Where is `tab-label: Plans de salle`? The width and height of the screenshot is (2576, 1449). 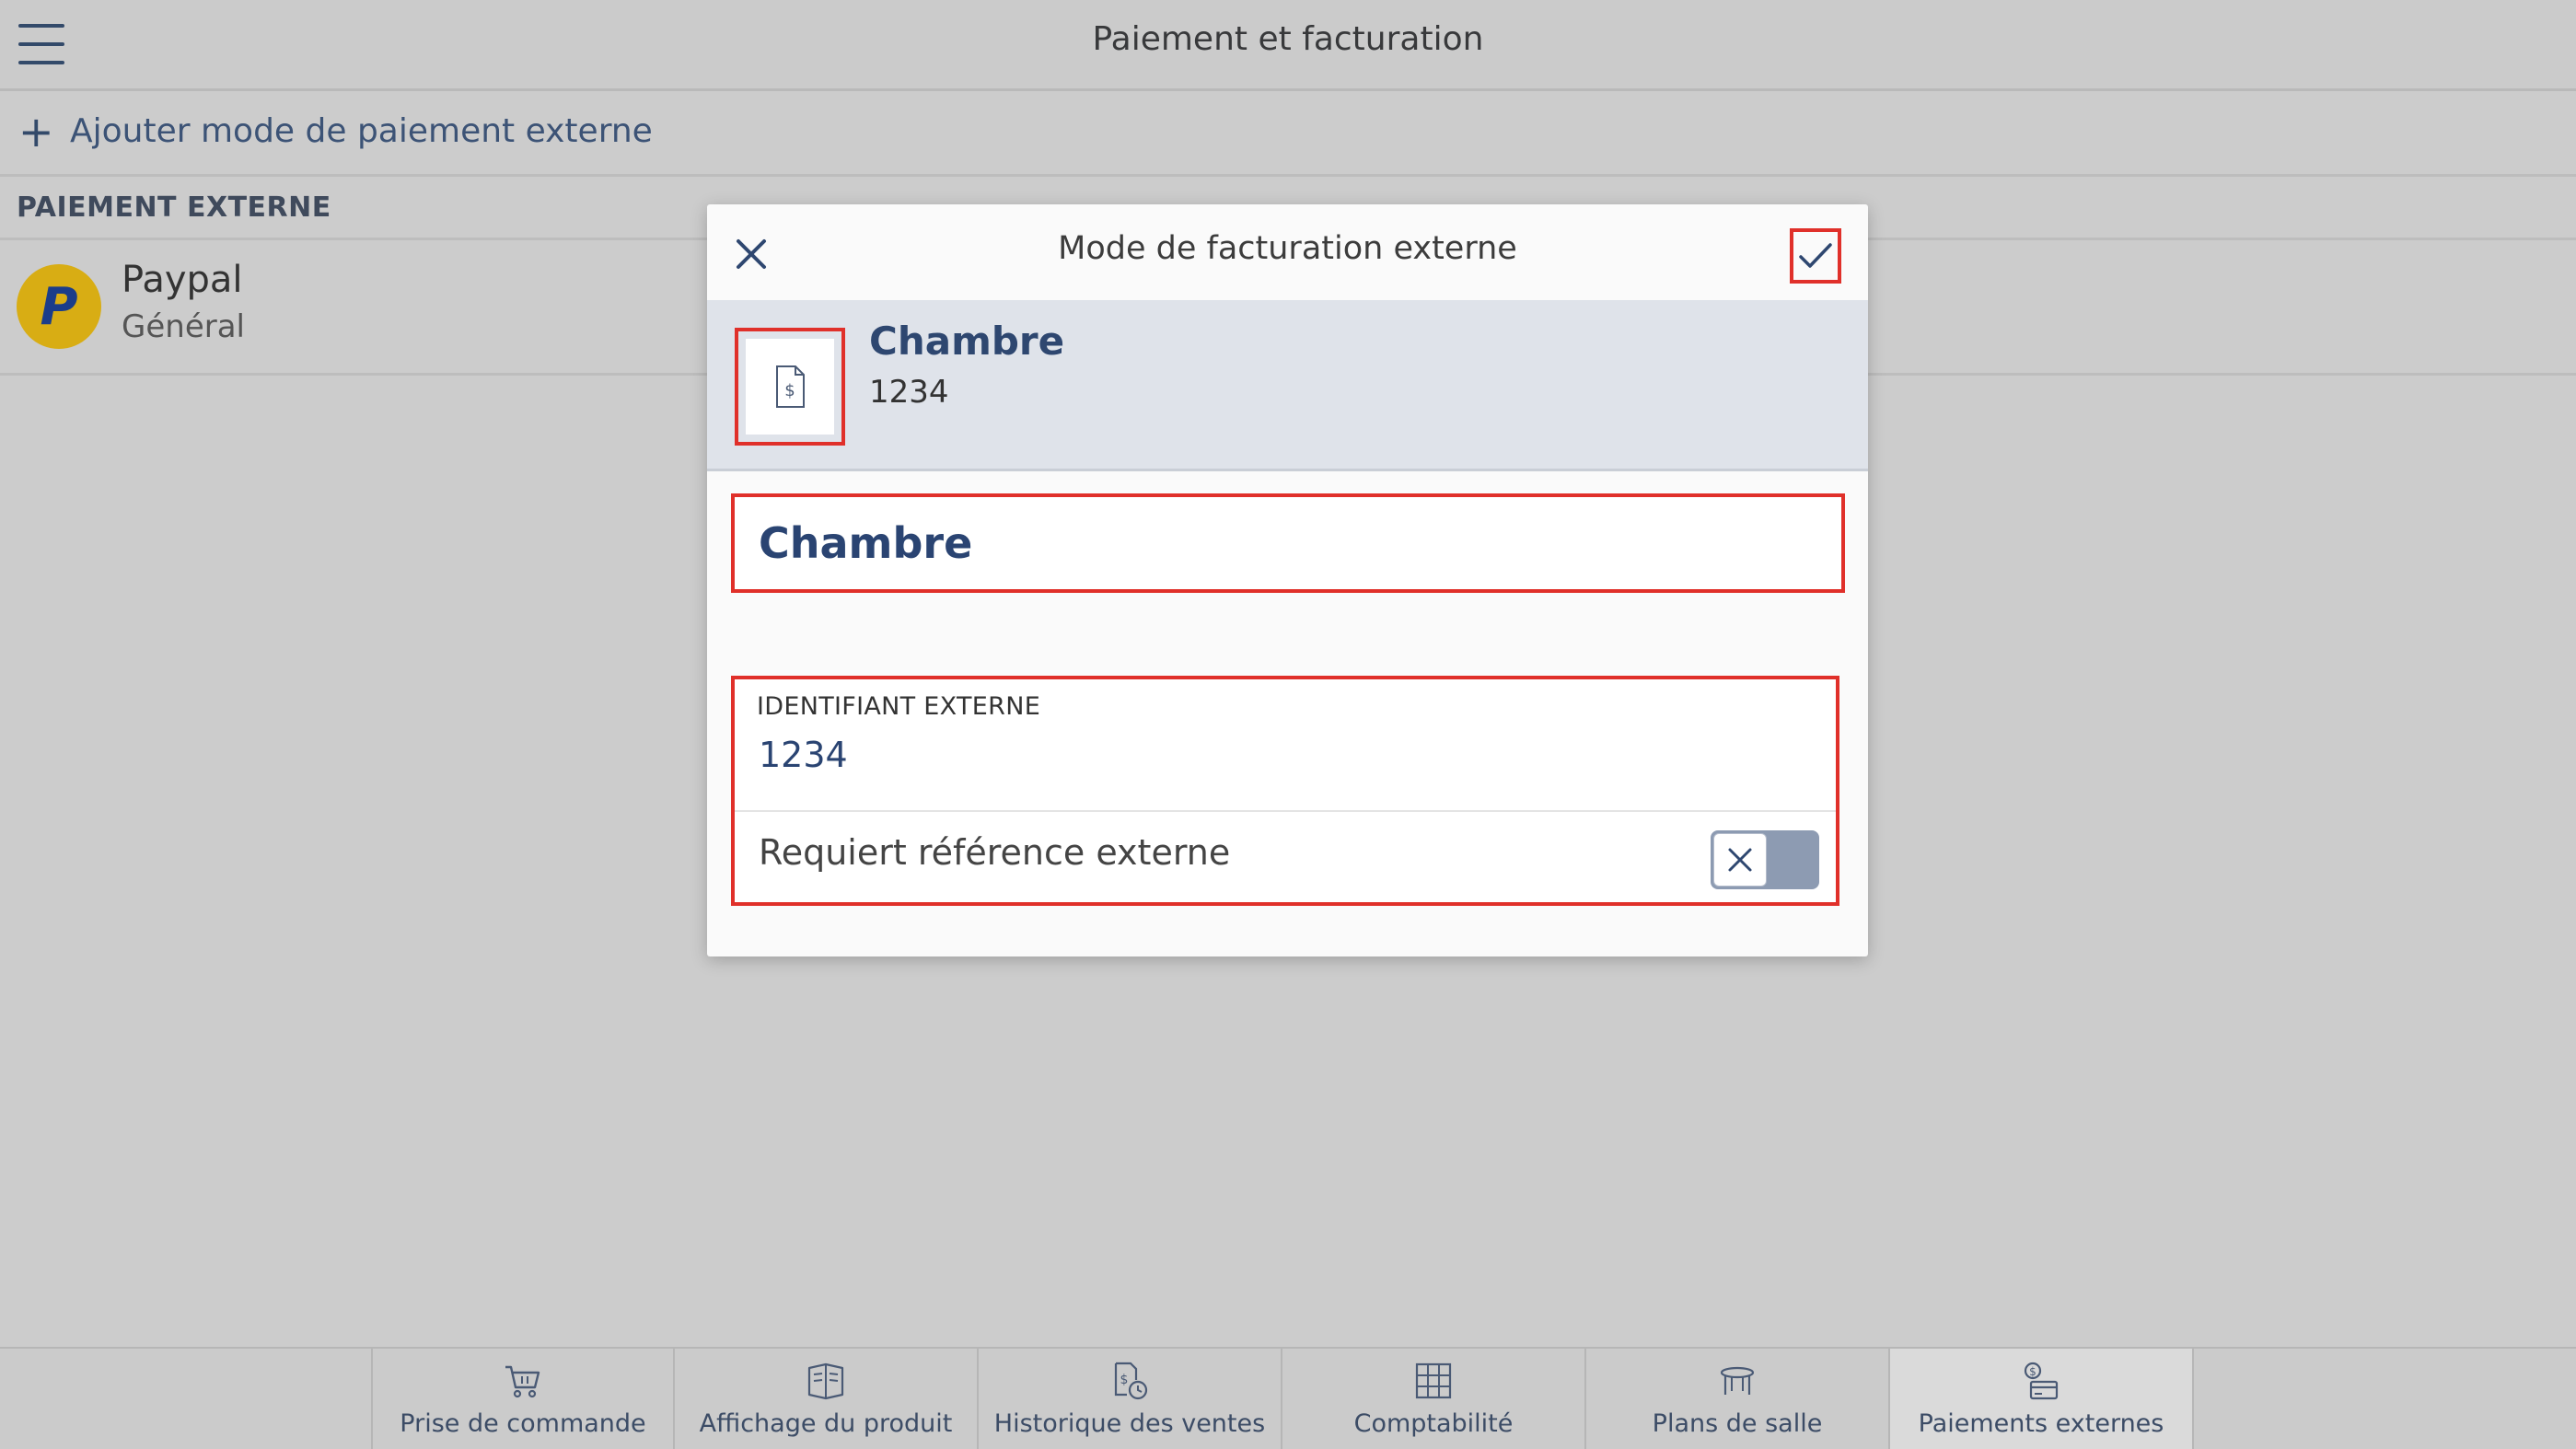 tab-label: Plans de salle is located at coordinates (1737, 1423).